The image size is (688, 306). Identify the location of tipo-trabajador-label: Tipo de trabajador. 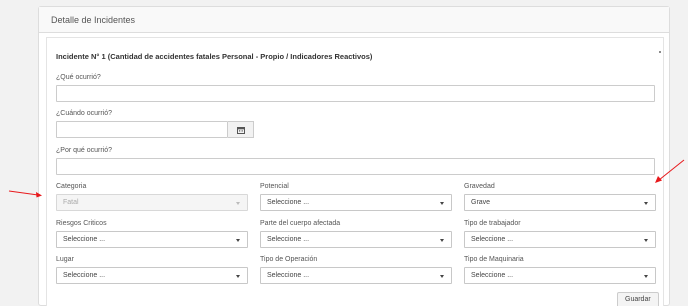
(492, 223).